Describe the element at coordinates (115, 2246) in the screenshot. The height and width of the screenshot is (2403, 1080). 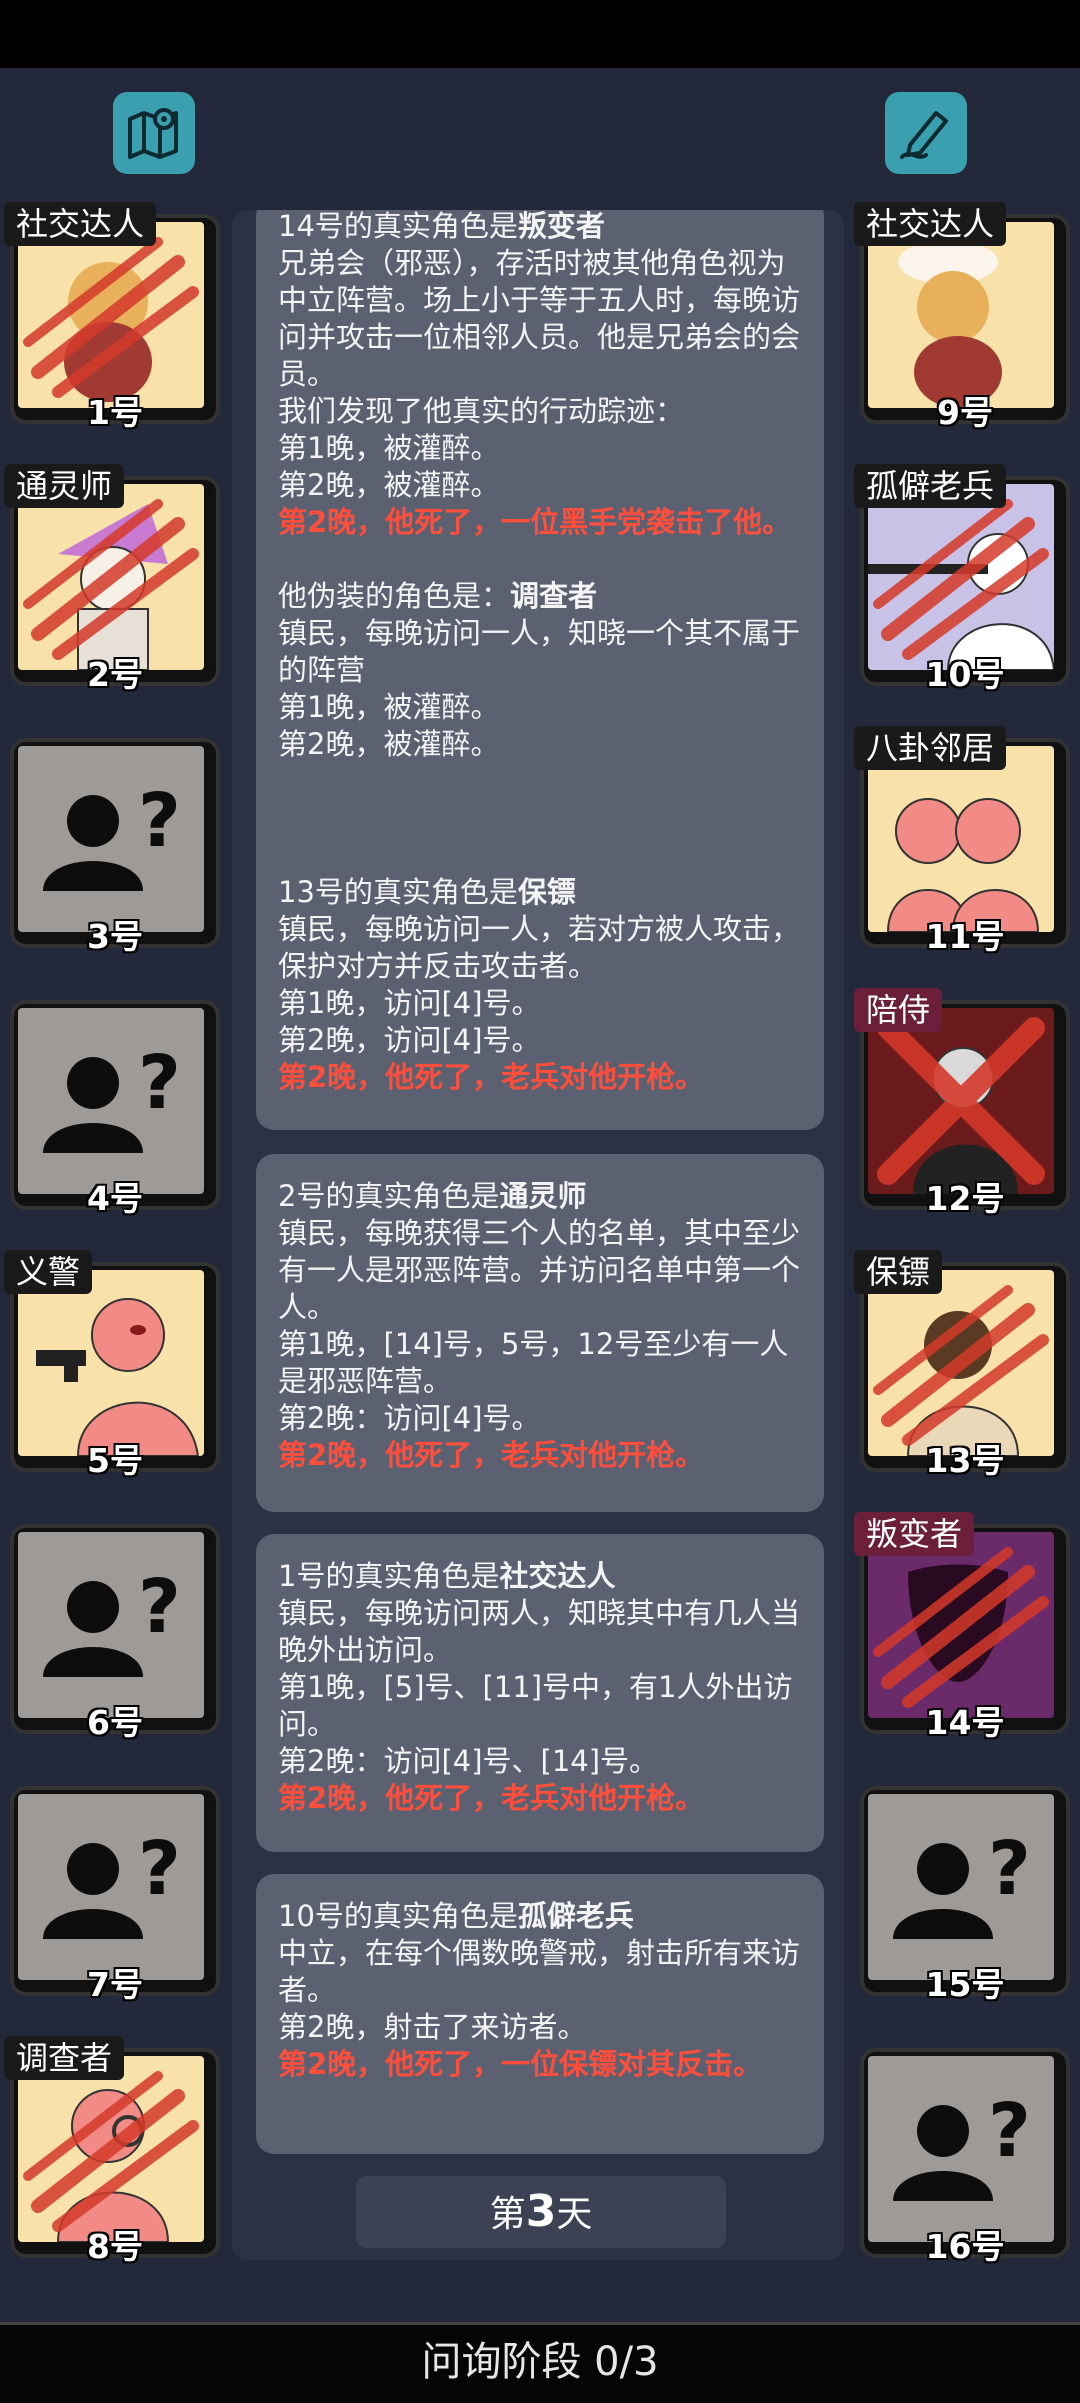
I see `player-number: 8号` at that location.